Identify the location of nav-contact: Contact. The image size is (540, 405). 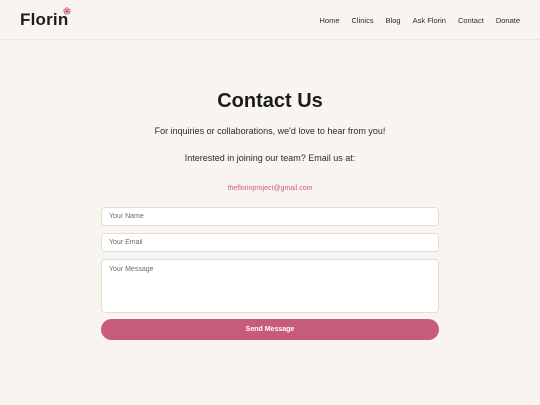
(471, 20).